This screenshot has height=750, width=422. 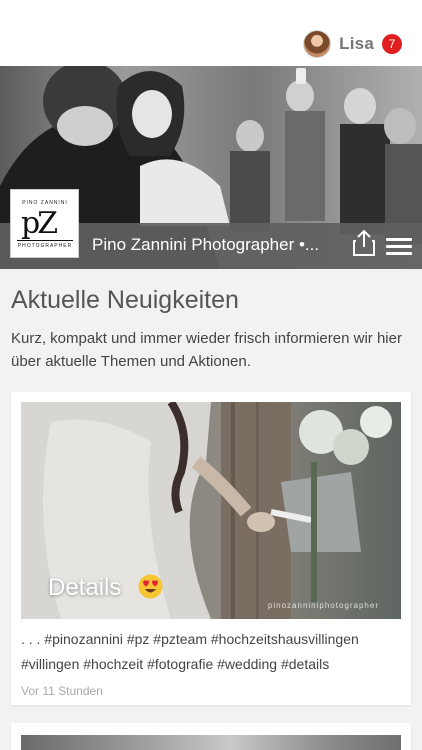 I want to click on user-menu: Lisa 7, so click(x=352, y=44).